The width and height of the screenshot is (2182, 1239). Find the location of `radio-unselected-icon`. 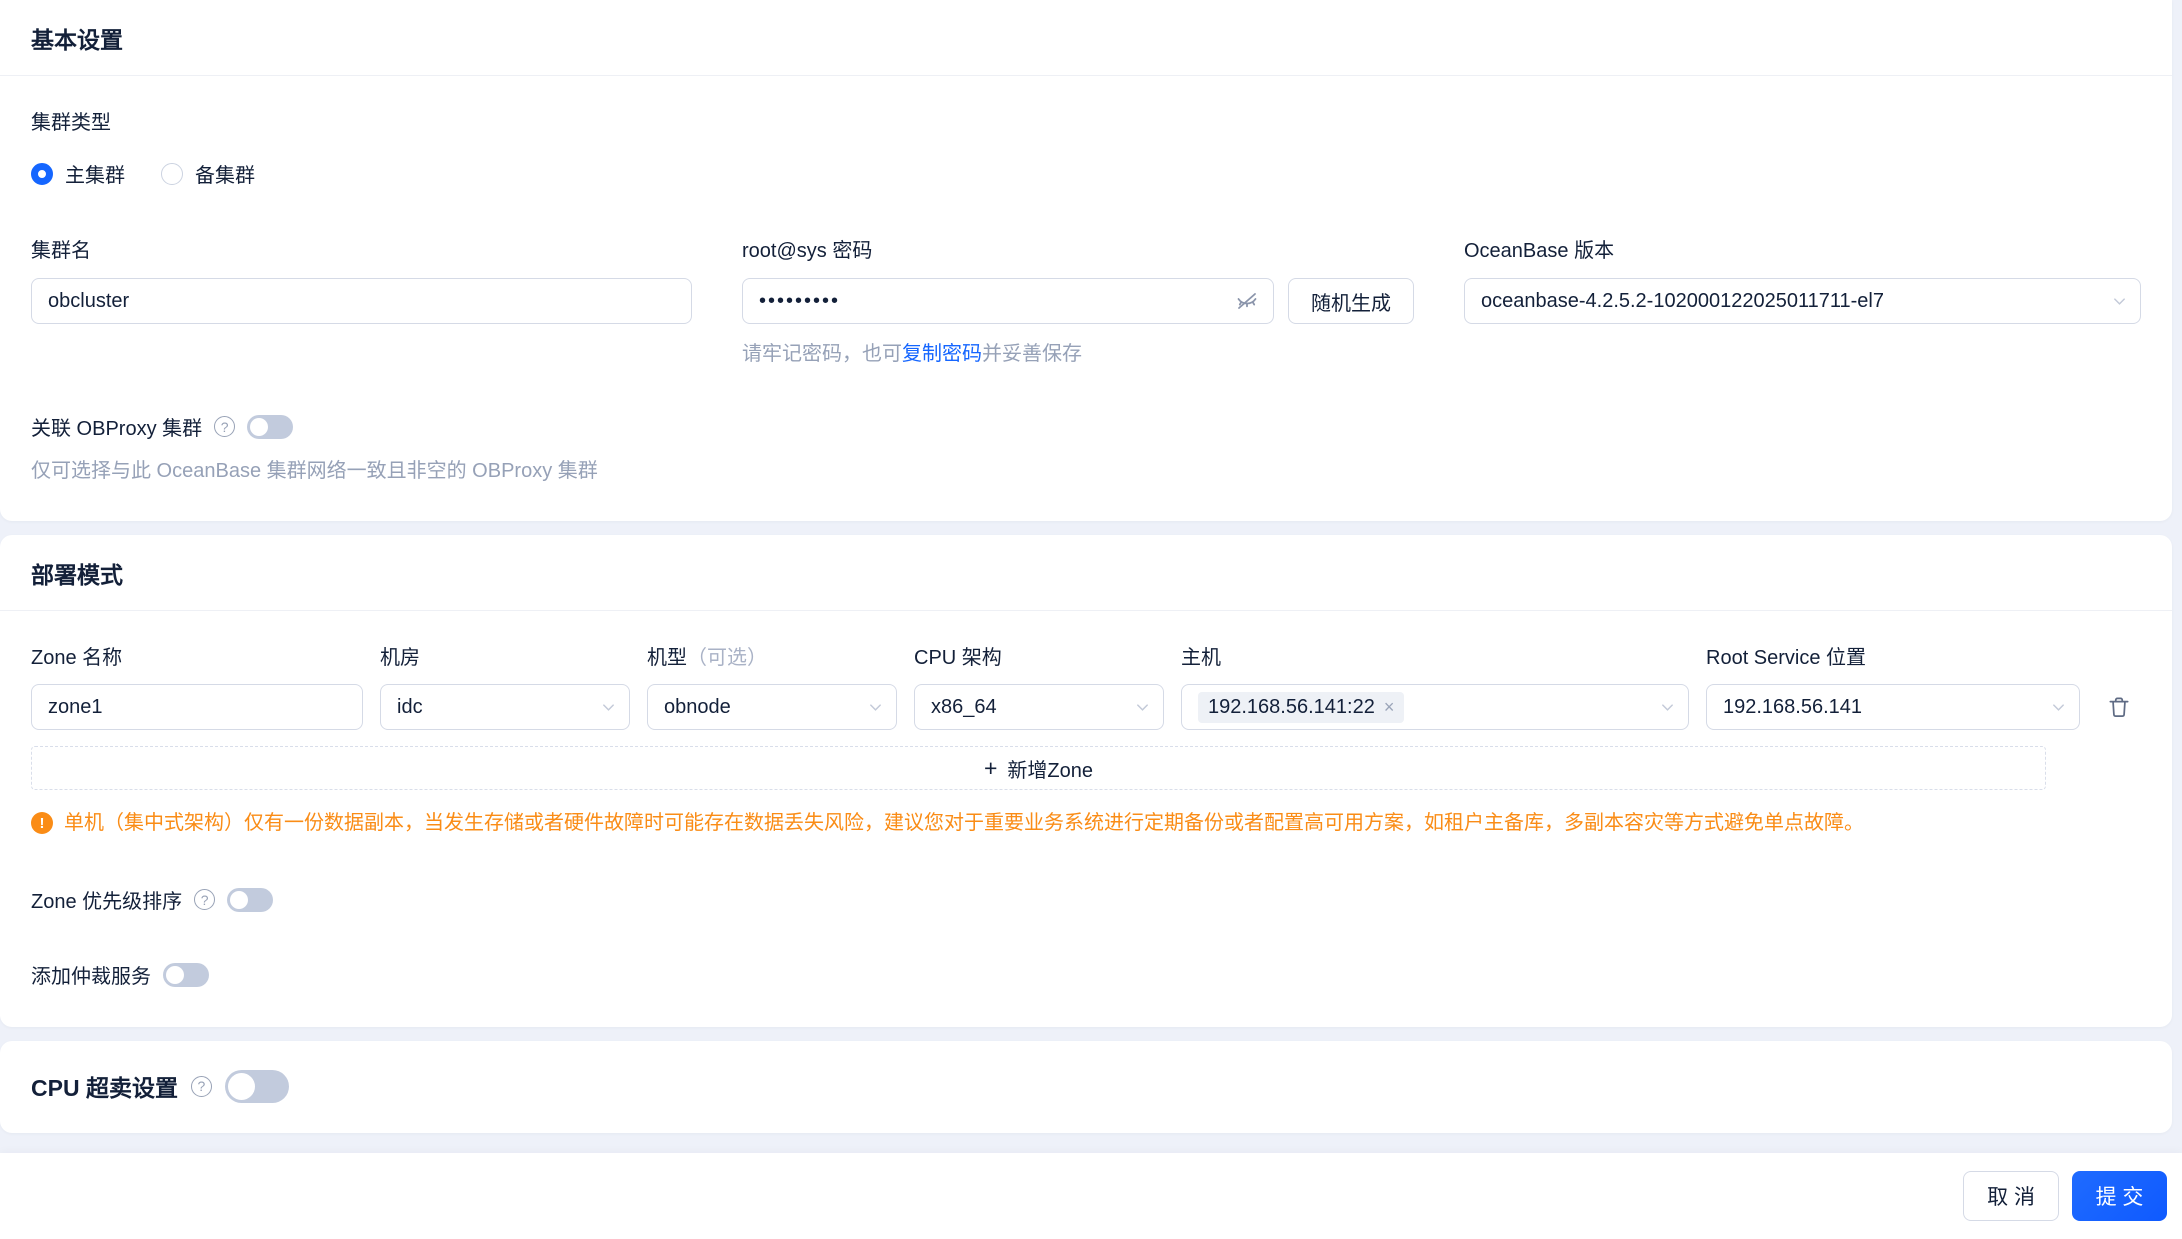

radio-unselected-icon is located at coordinates (172, 173).